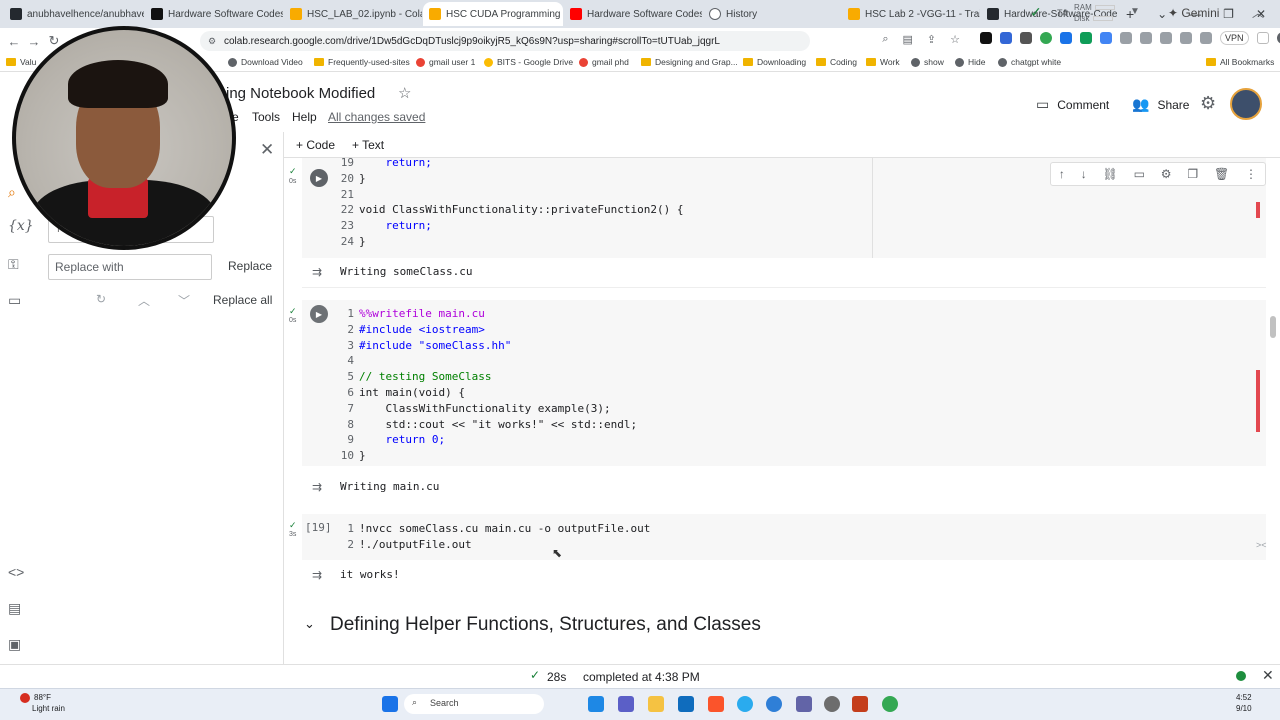 The height and width of the screenshot is (720, 1280). I want to click on bookmark-item: Downloading, so click(774, 62).